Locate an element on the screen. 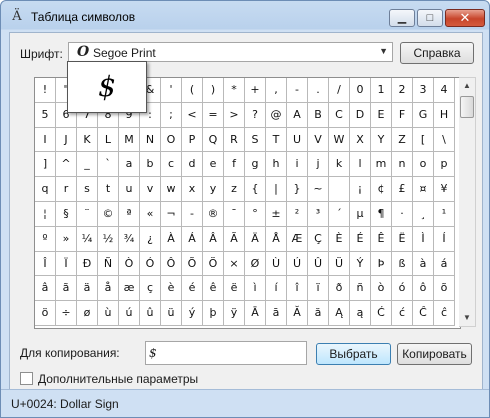 The image size is (490, 418). character-cell: | is located at coordinates (276, 189).